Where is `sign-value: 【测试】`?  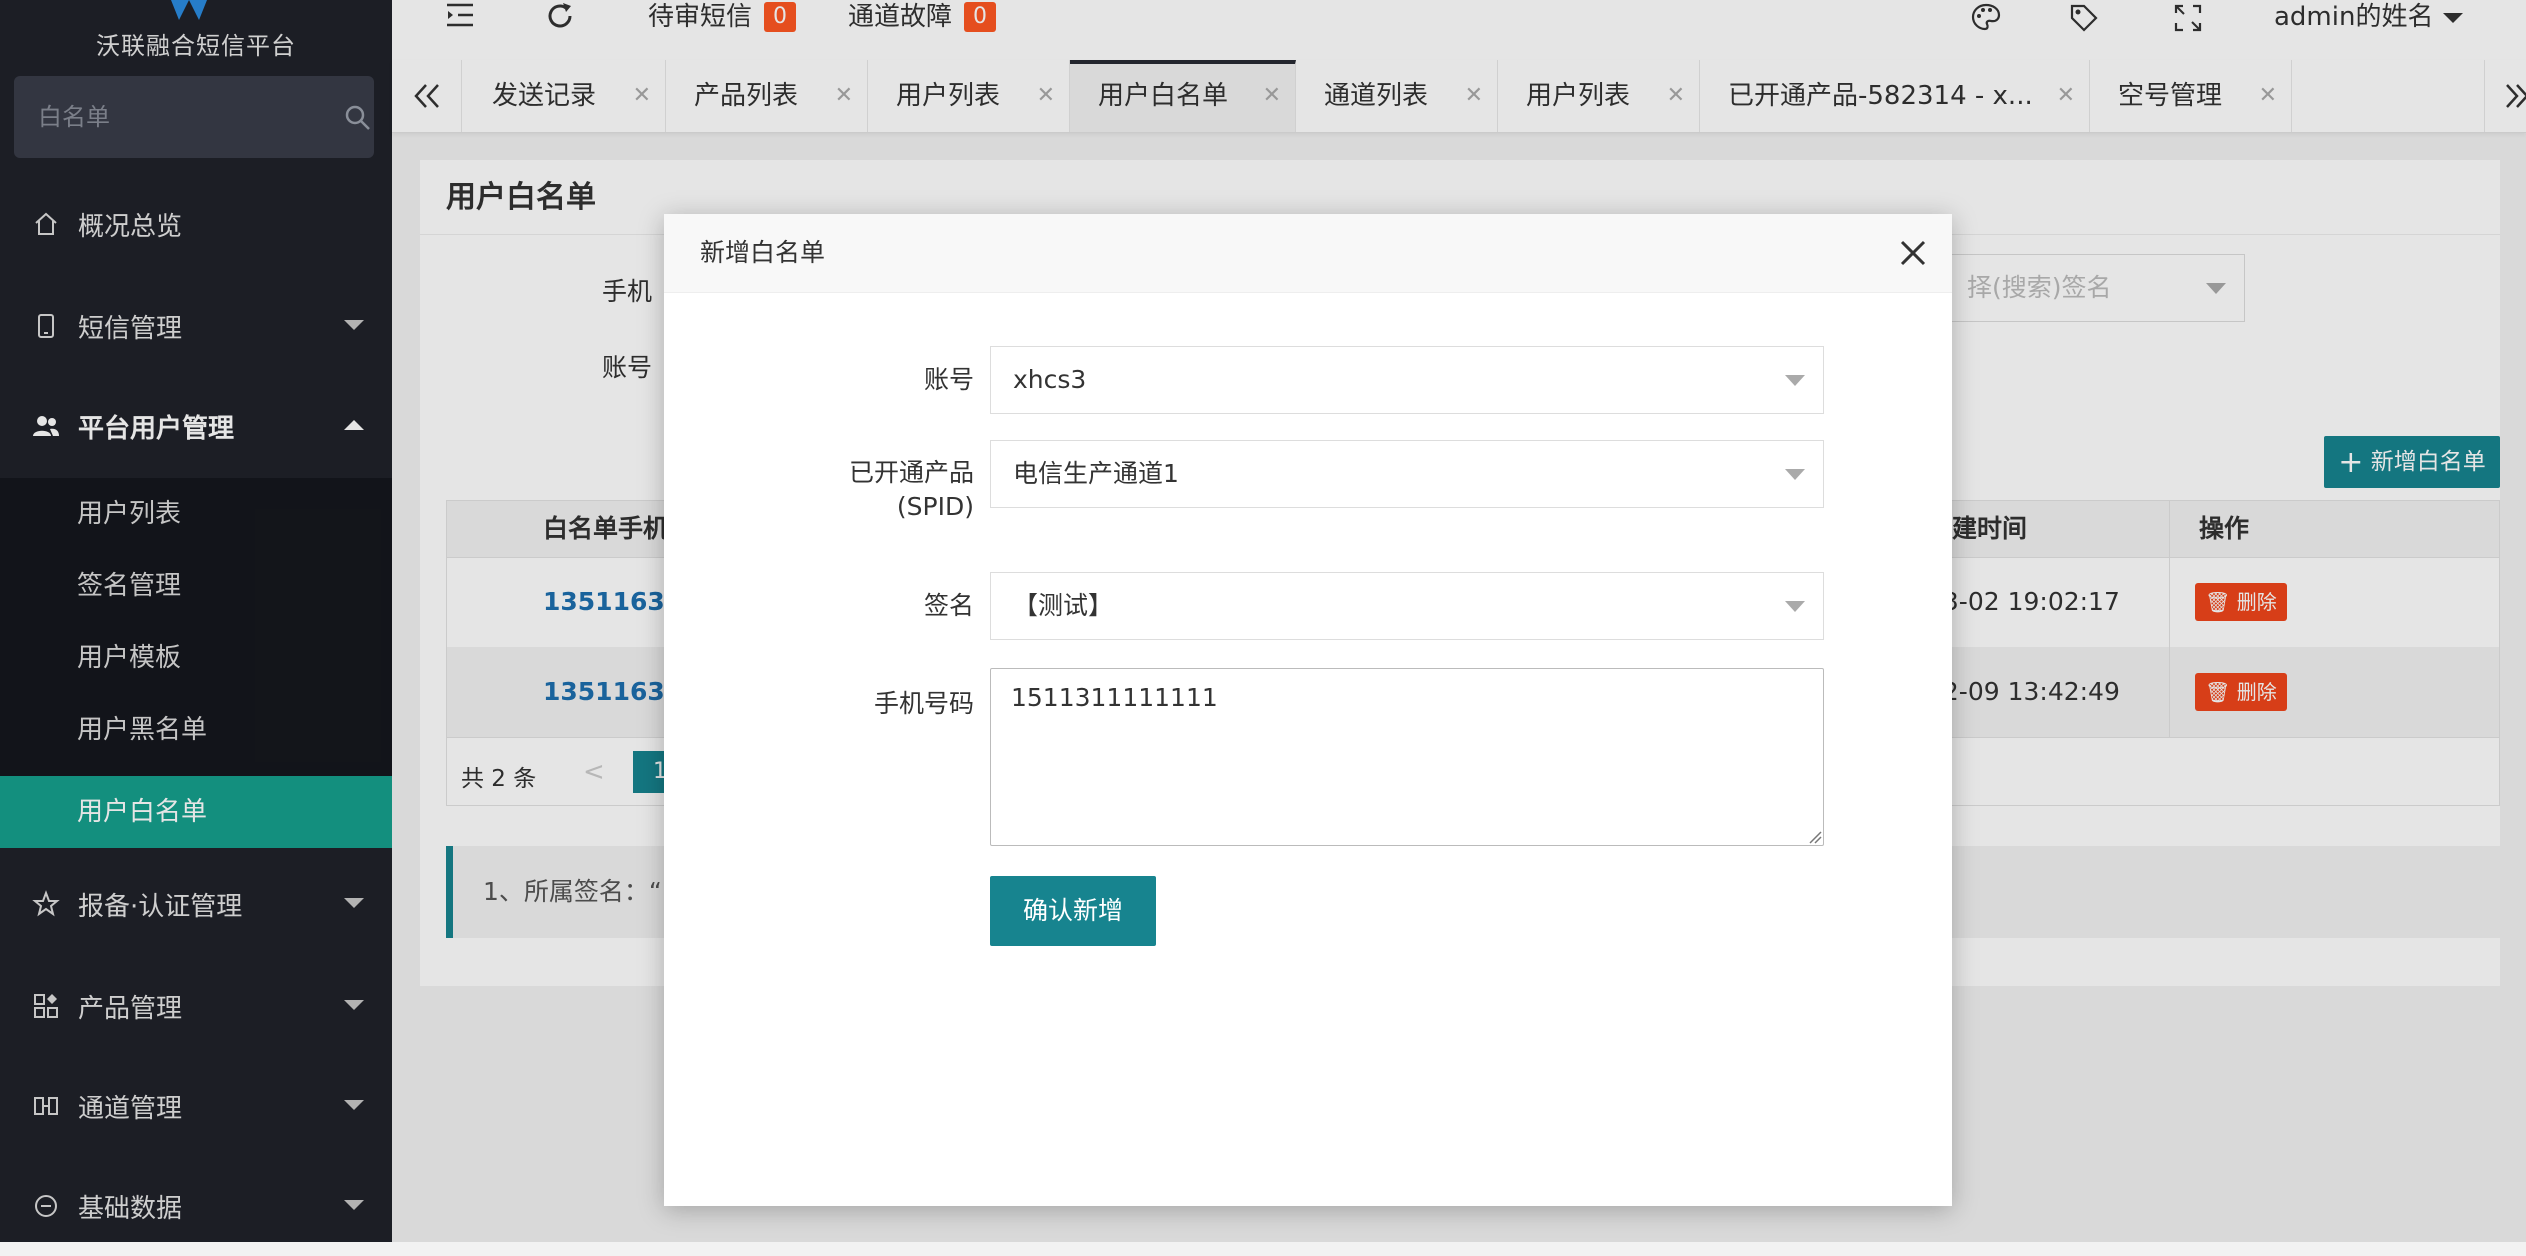 sign-value: 【测试】 is located at coordinates (1063, 605).